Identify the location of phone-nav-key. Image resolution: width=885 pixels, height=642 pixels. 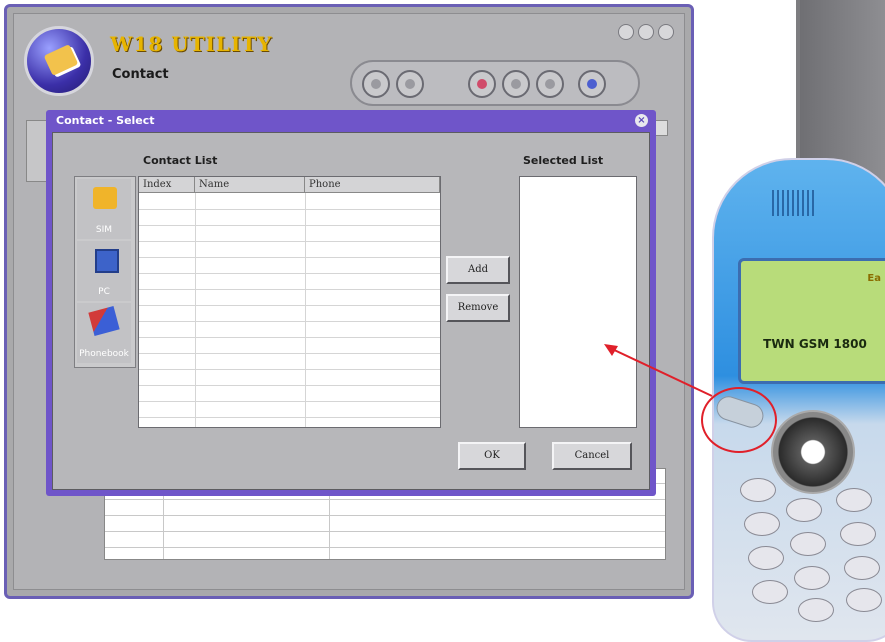
(813, 452).